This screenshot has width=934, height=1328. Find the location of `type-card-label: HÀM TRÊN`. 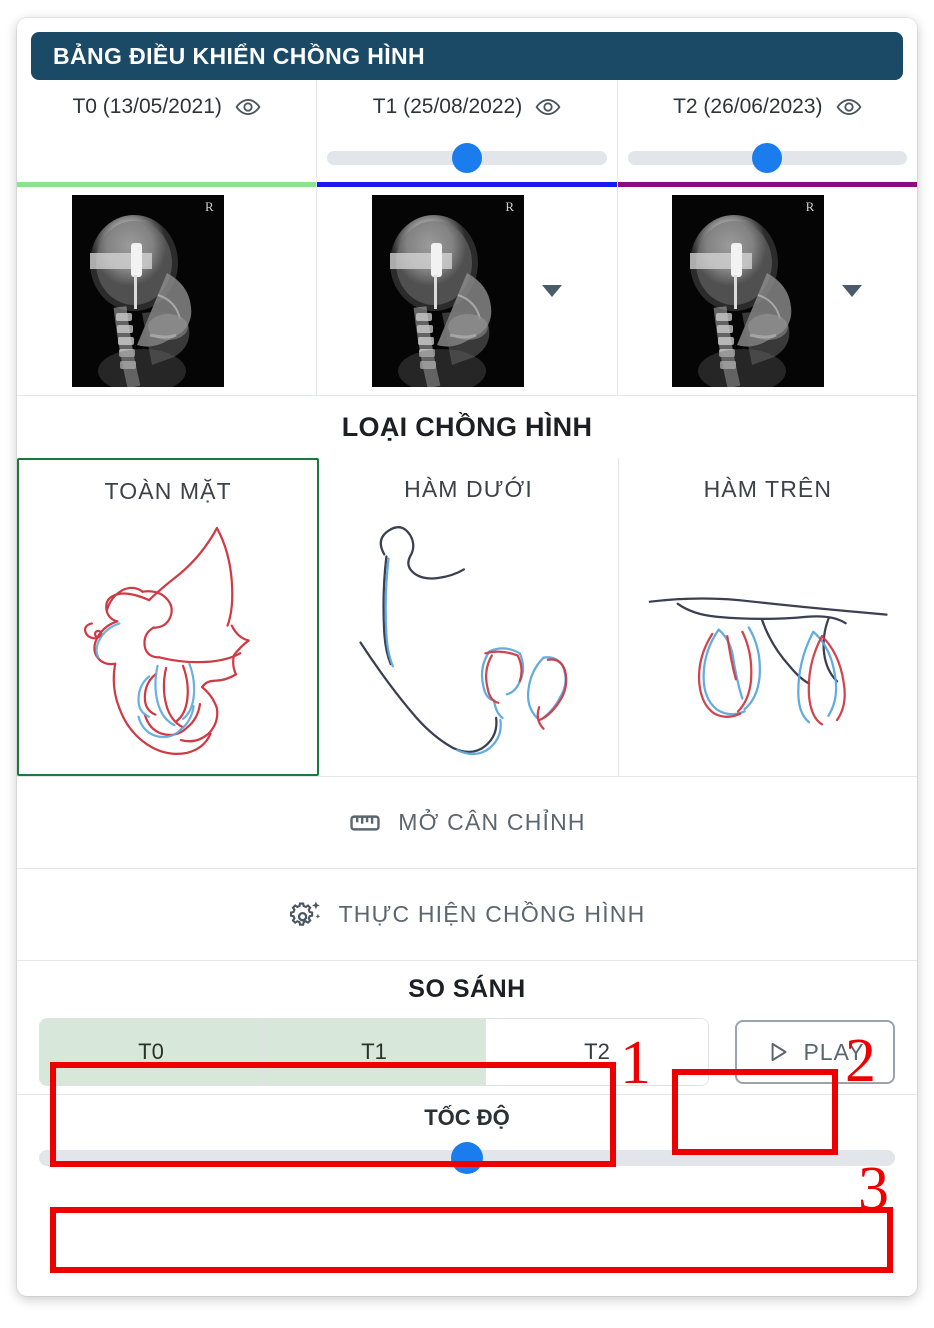

type-card-label: HÀM TRÊN is located at coordinates (768, 489).